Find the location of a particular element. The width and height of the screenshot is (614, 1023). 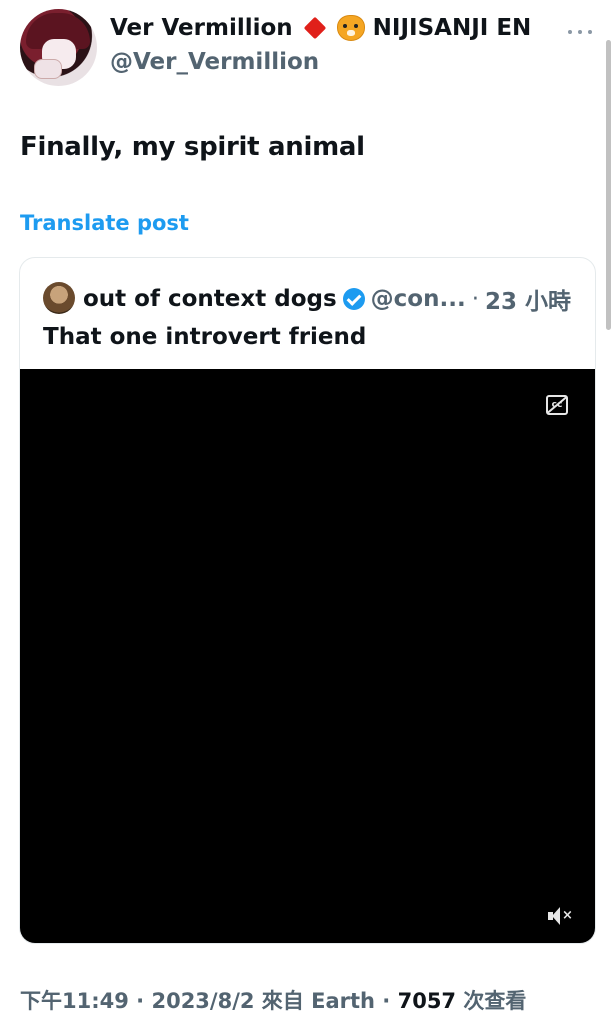

post-metadata: 下午11:49 · 2023/8/2 來自 Earth · 7057 次查看 is located at coordinates (273, 1000).